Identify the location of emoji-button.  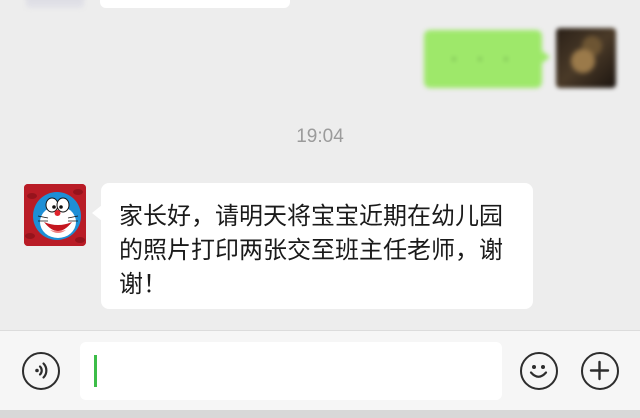
(539, 371).